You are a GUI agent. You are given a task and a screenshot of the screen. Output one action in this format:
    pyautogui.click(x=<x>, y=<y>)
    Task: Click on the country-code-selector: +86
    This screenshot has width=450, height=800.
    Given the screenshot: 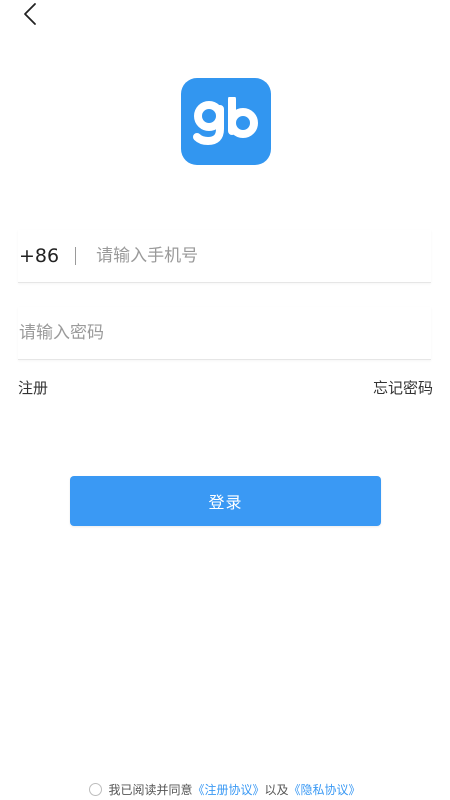 What is the action you would take?
    pyautogui.click(x=38, y=256)
    